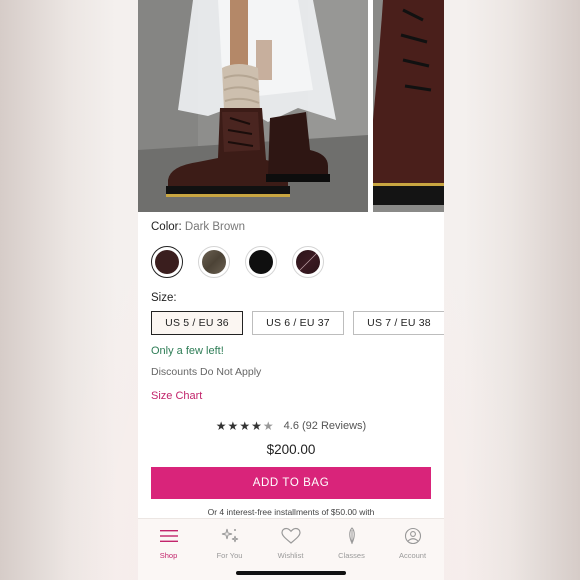 Image resolution: width=580 pixels, height=580 pixels. I want to click on heart-icon, so click(290, 535).